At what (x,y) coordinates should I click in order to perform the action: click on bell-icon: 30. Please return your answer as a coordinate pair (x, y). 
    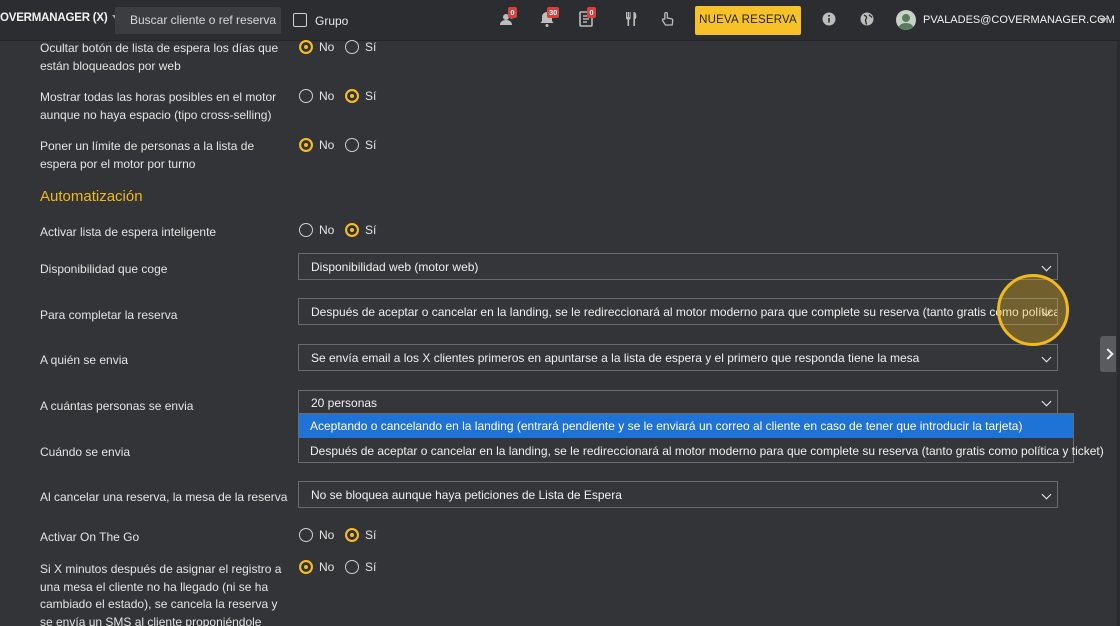
    Looking at the image, I should click on (549, 17).